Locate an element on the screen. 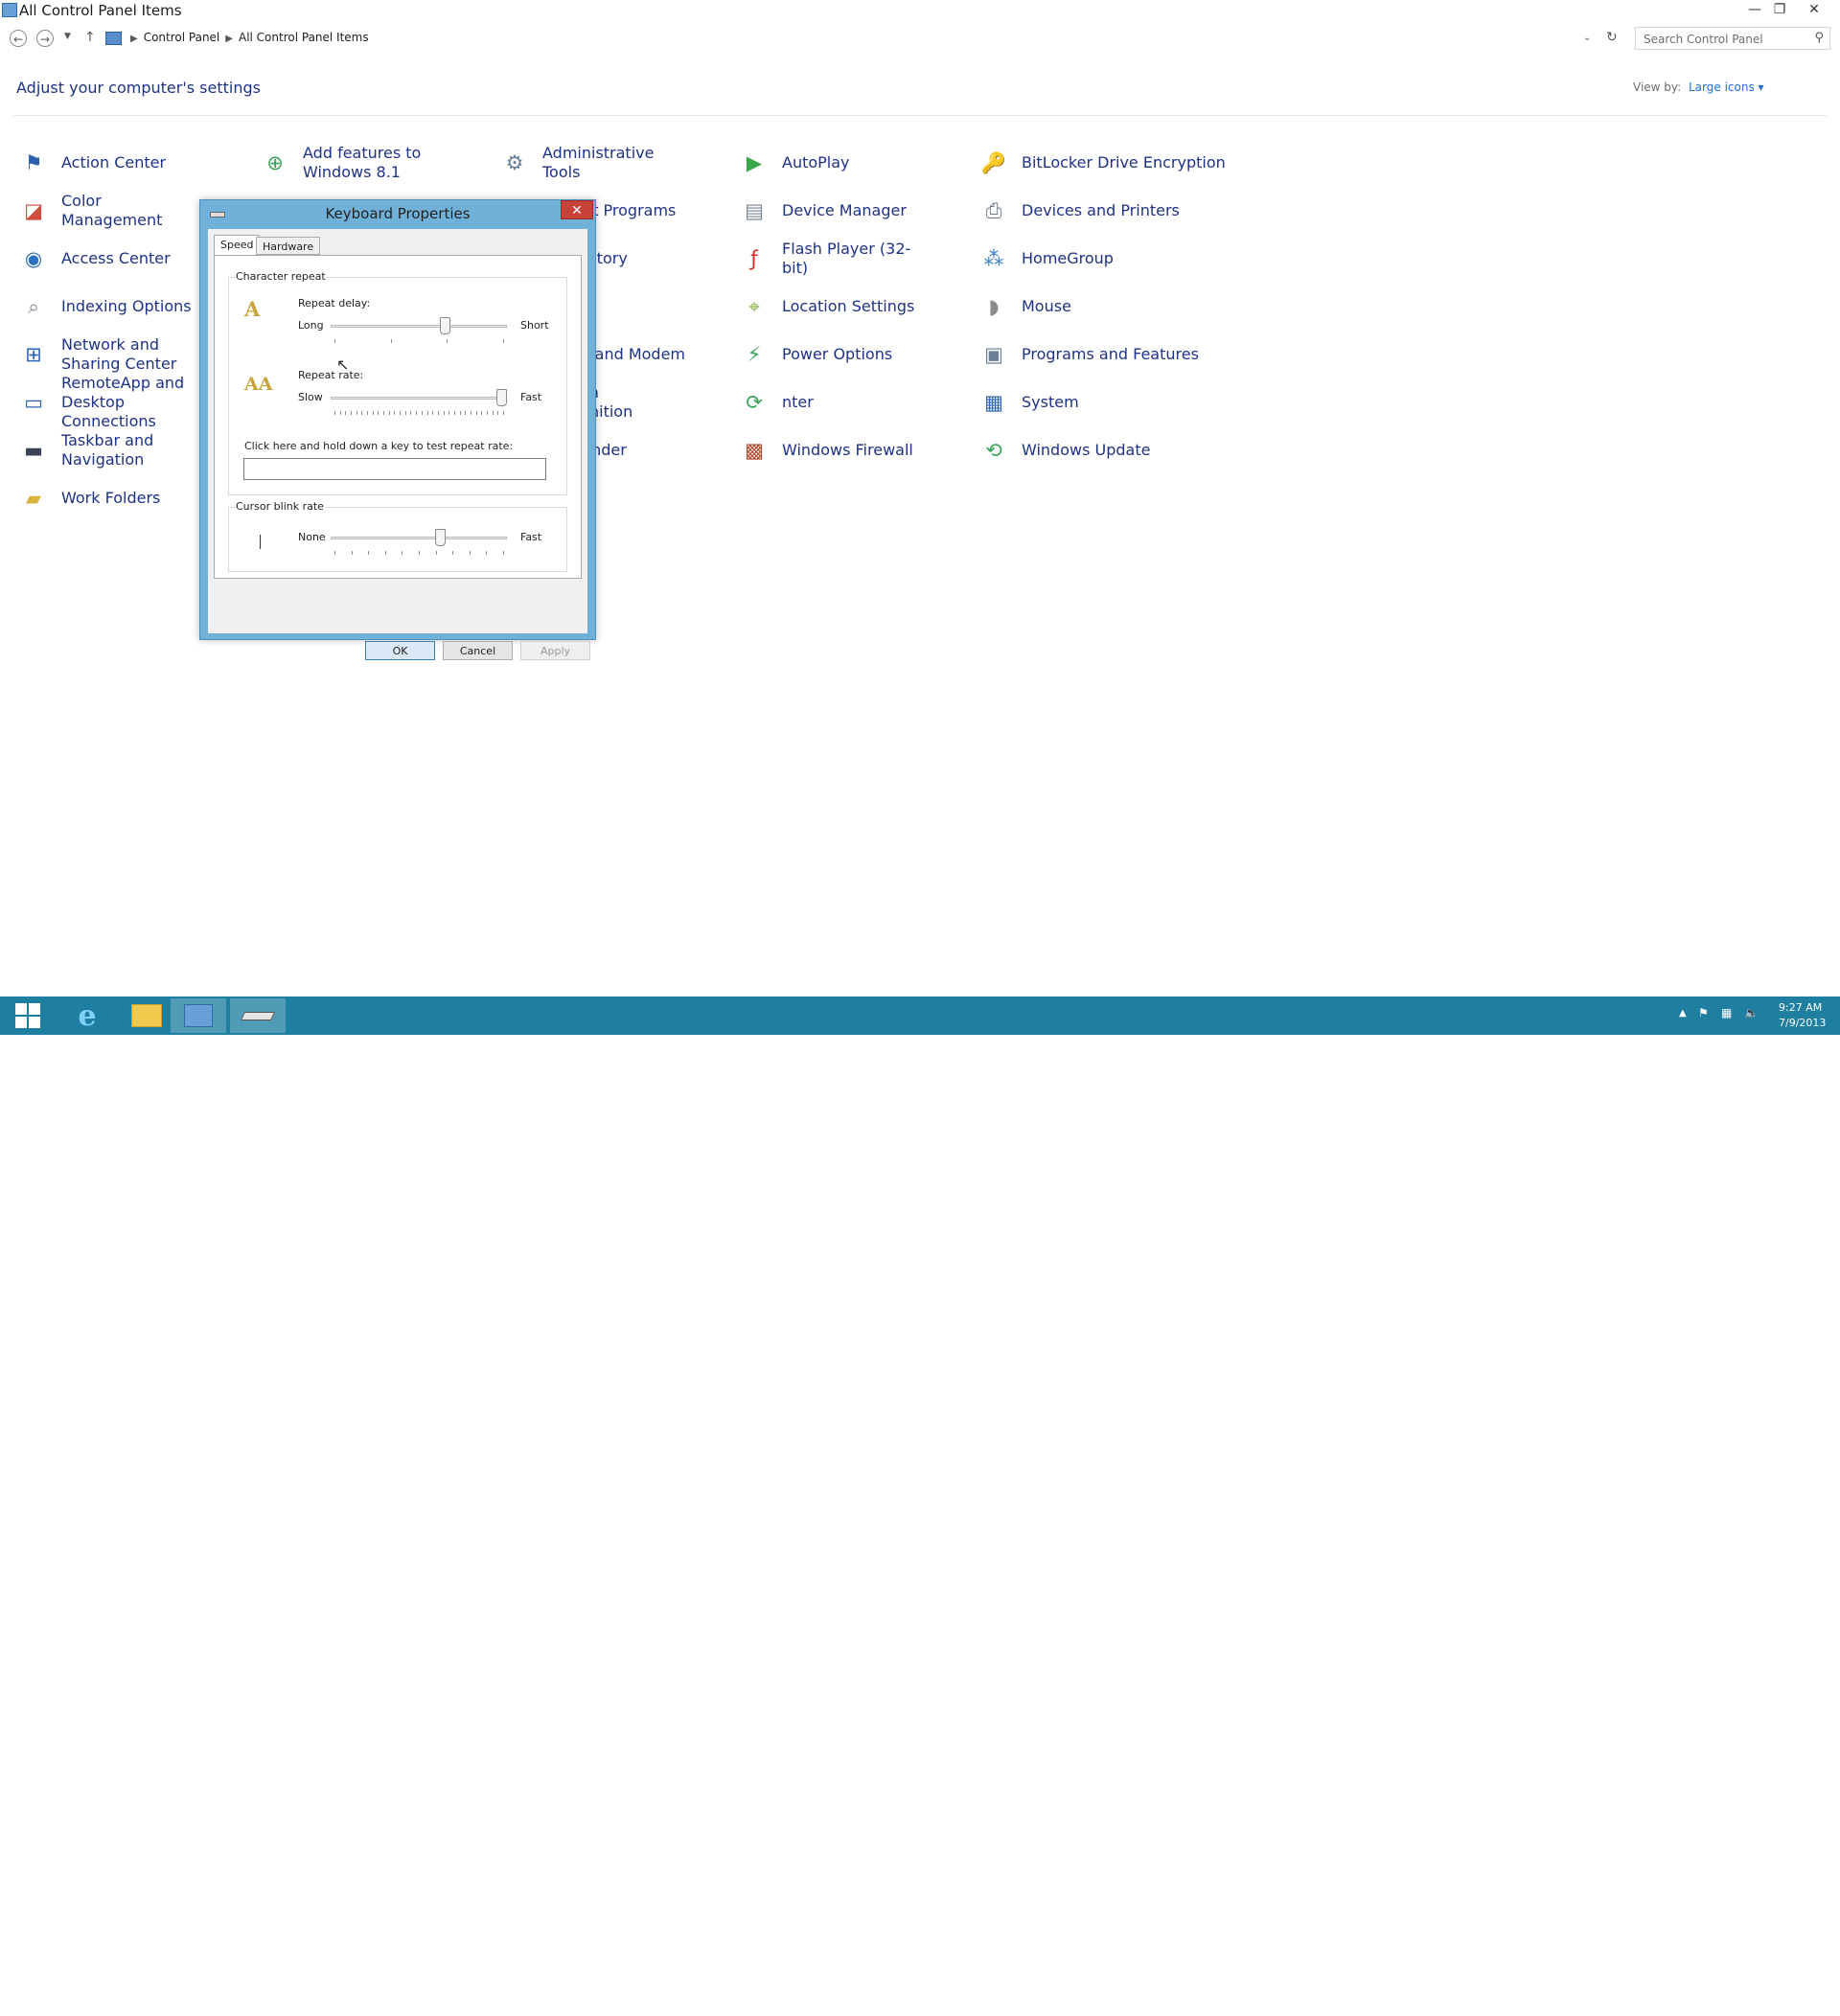 Image resolution: width=1840 pixels, height=2016 pixels. forward-button: → is located at coordinates (45, 38).